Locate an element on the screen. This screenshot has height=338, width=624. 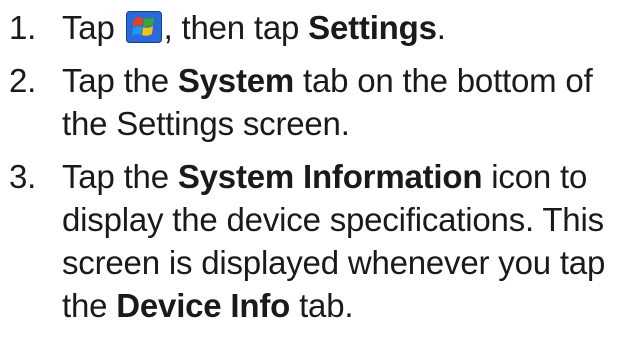
step-text: , then tap is located at coordinates (231, 27).